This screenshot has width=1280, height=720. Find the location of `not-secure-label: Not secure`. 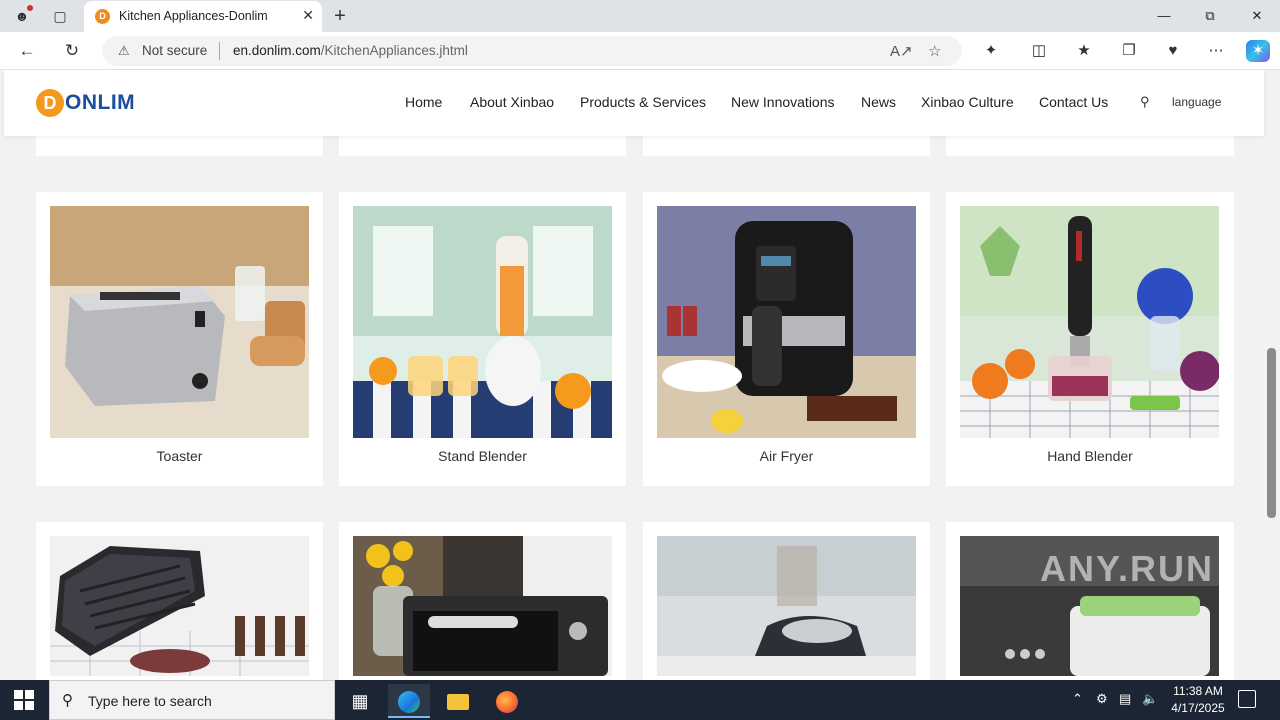

not-secure-label: Not secure is located at coordinates (175, 50).